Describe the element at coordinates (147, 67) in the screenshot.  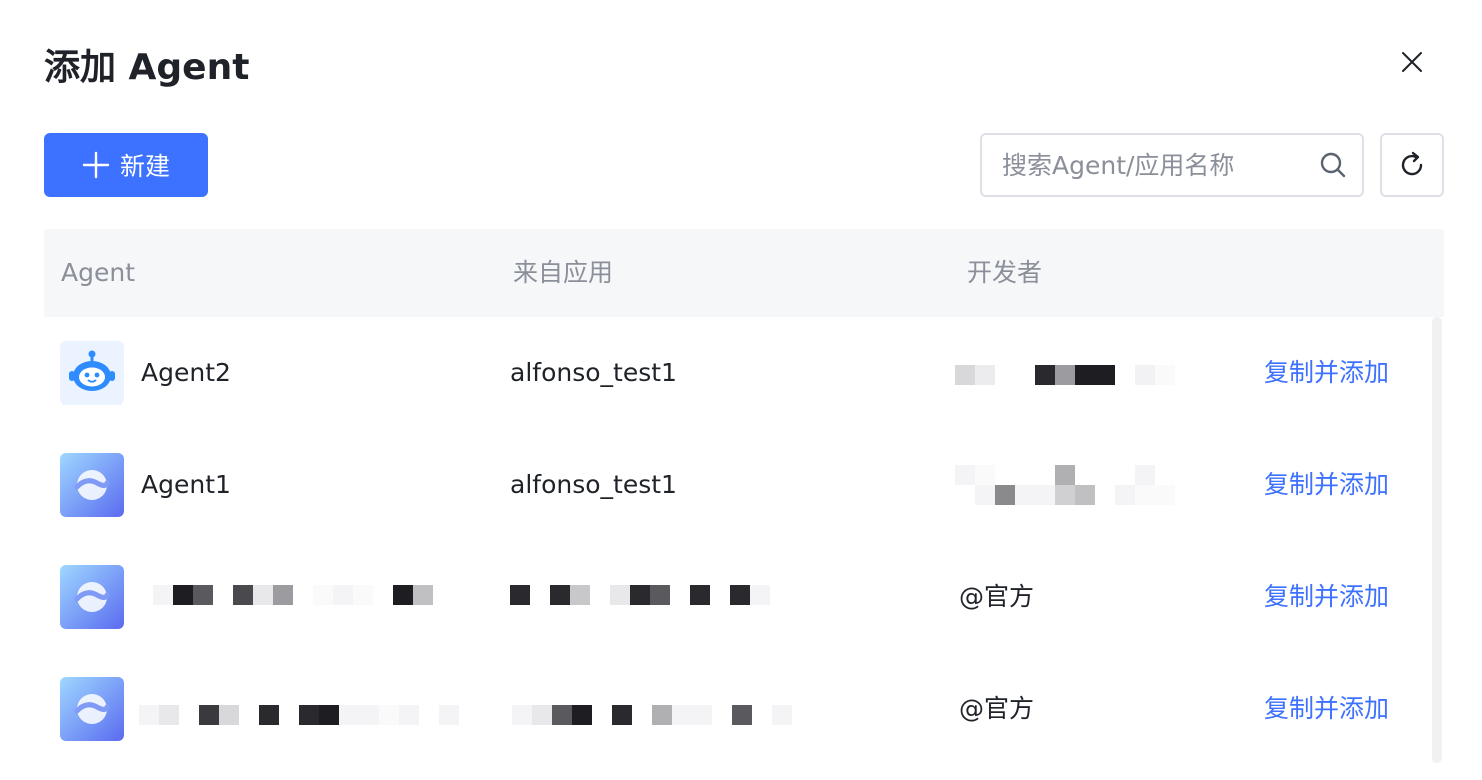
I see `dialog-title: 添加 Agent` at that location.